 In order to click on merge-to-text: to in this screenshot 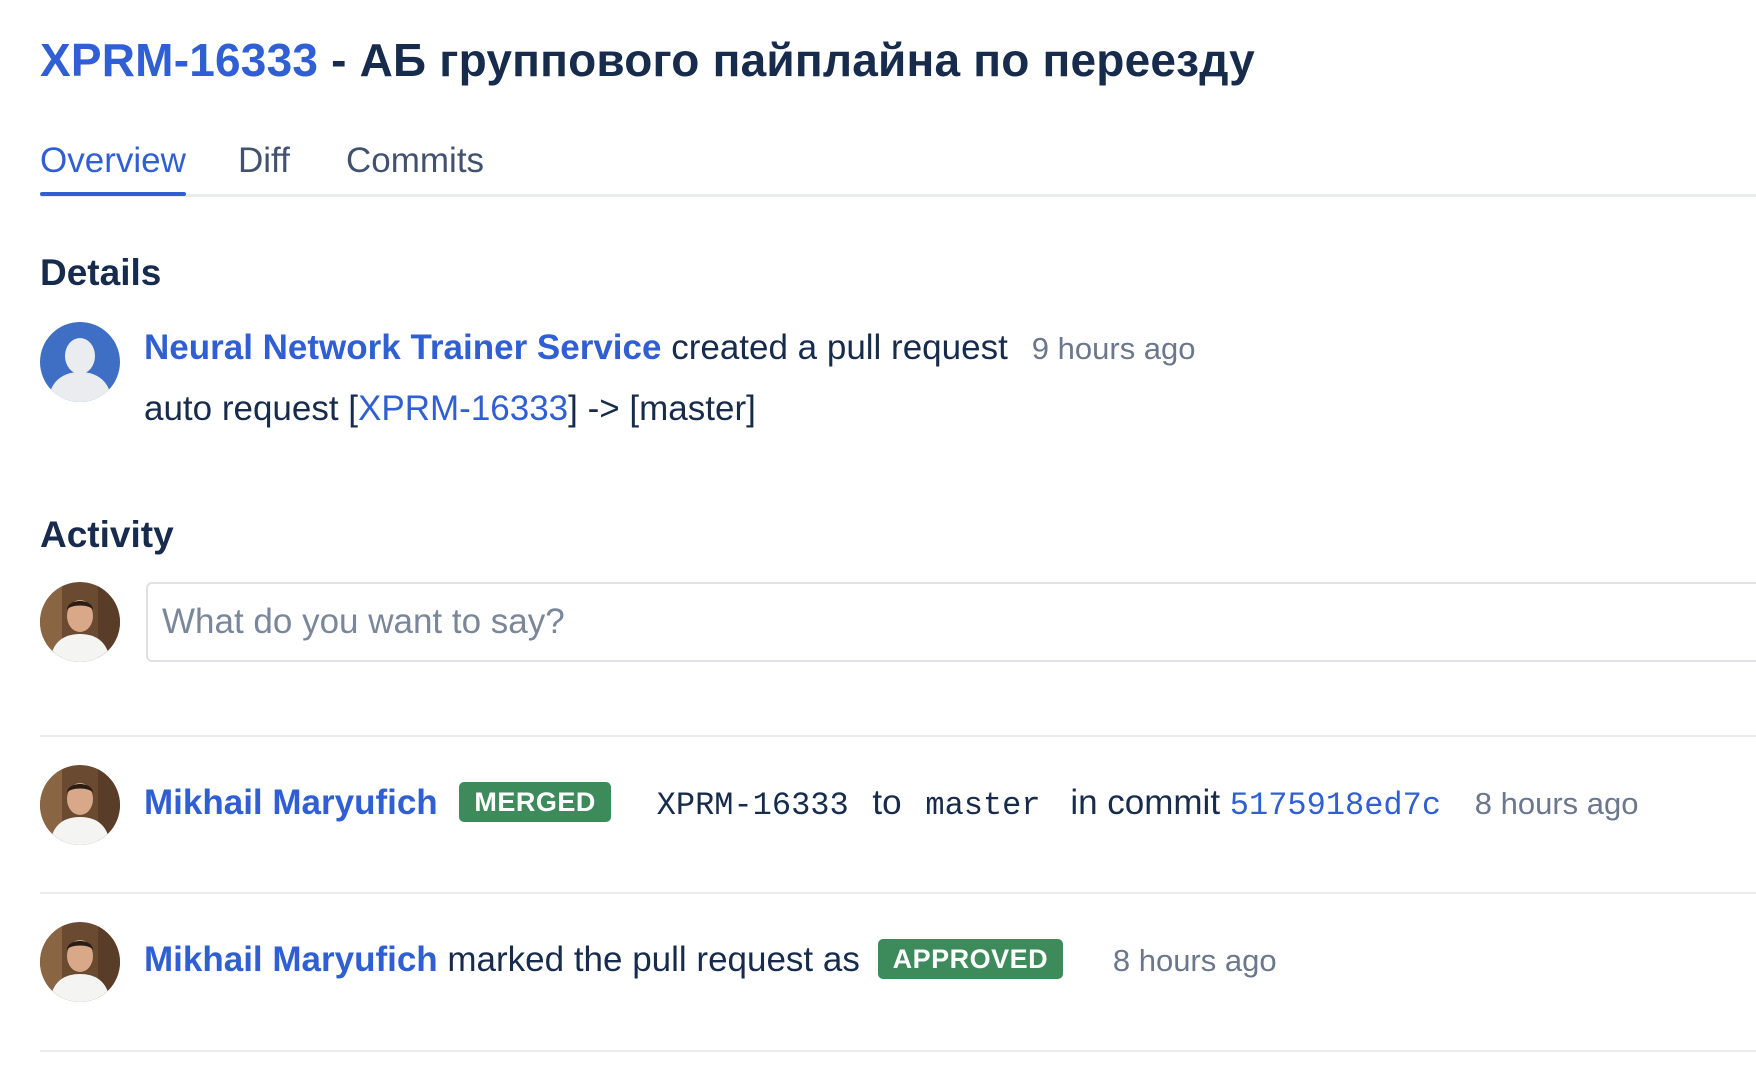, I will do `click(887, 802)`.